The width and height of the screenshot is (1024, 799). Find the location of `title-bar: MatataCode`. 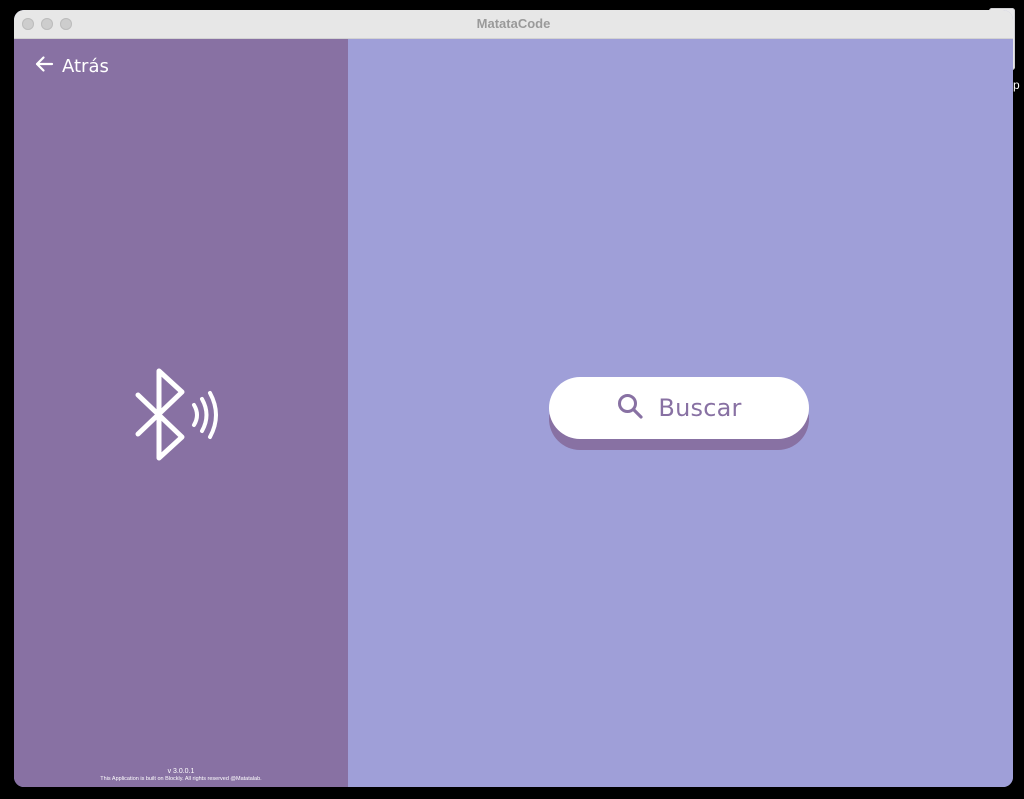

title-bar: MatataCode is located at coordinates (513, 24).